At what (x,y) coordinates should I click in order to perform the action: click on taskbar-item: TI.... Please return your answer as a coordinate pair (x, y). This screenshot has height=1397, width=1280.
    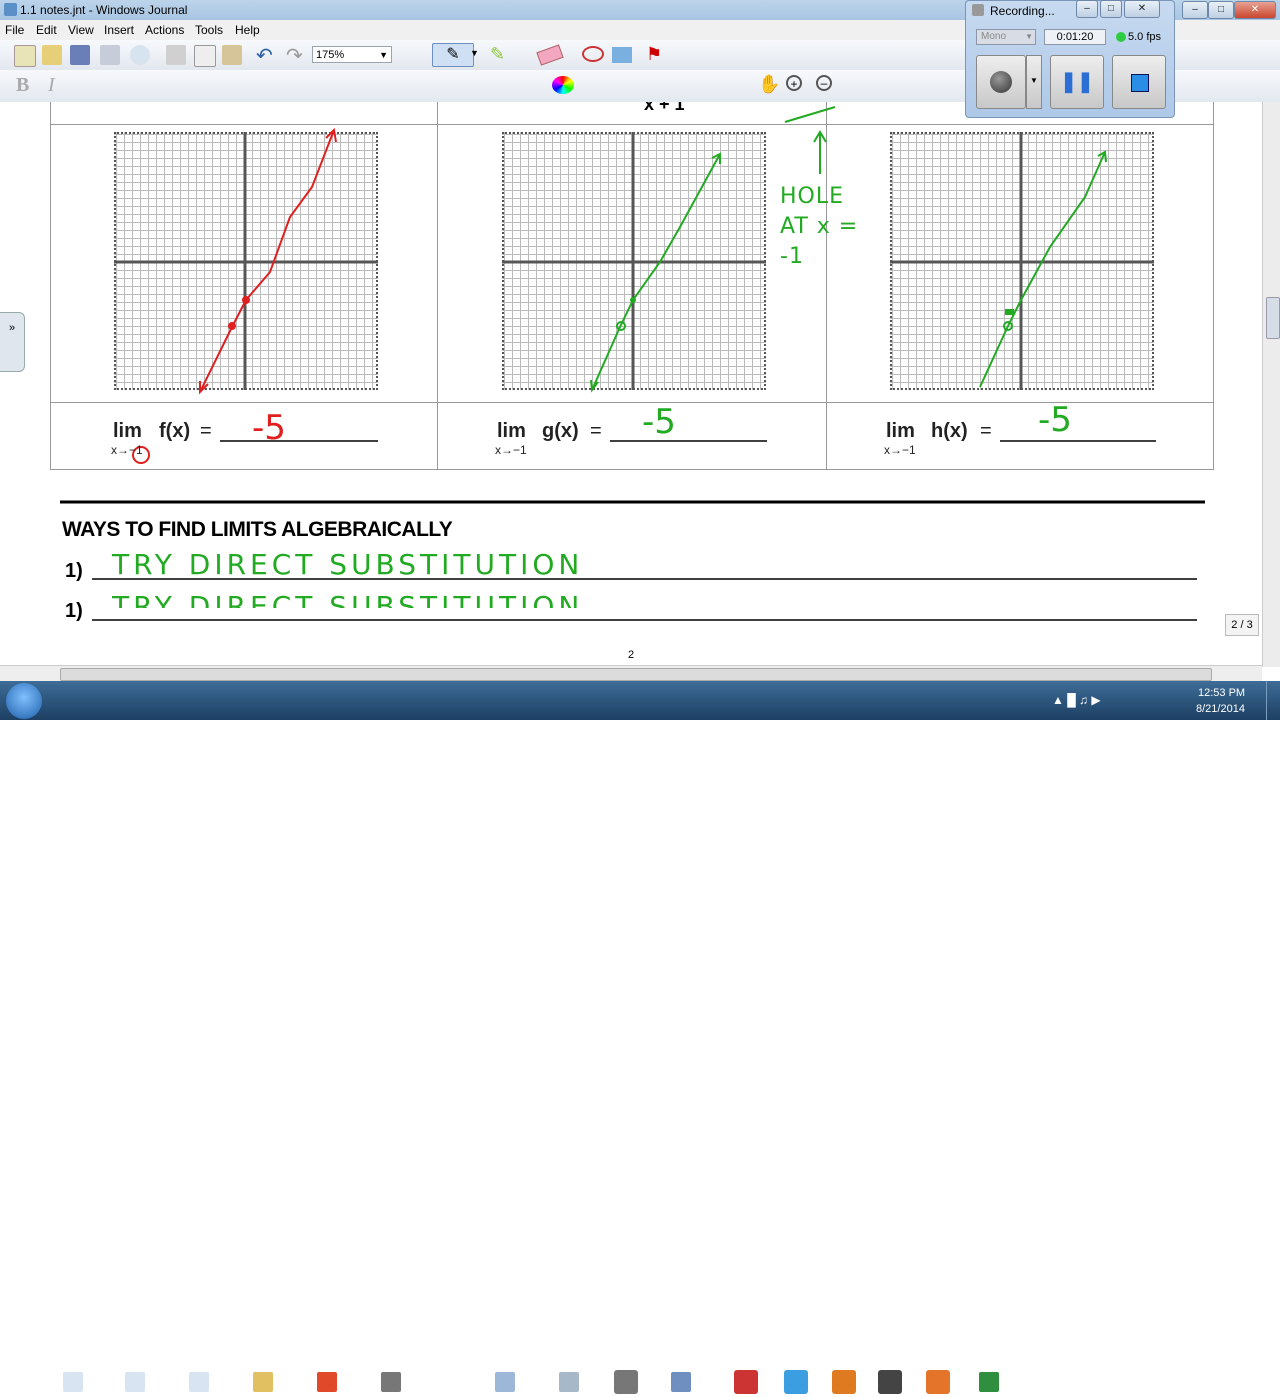
    Looking at the image, I should click on (403, 1381).